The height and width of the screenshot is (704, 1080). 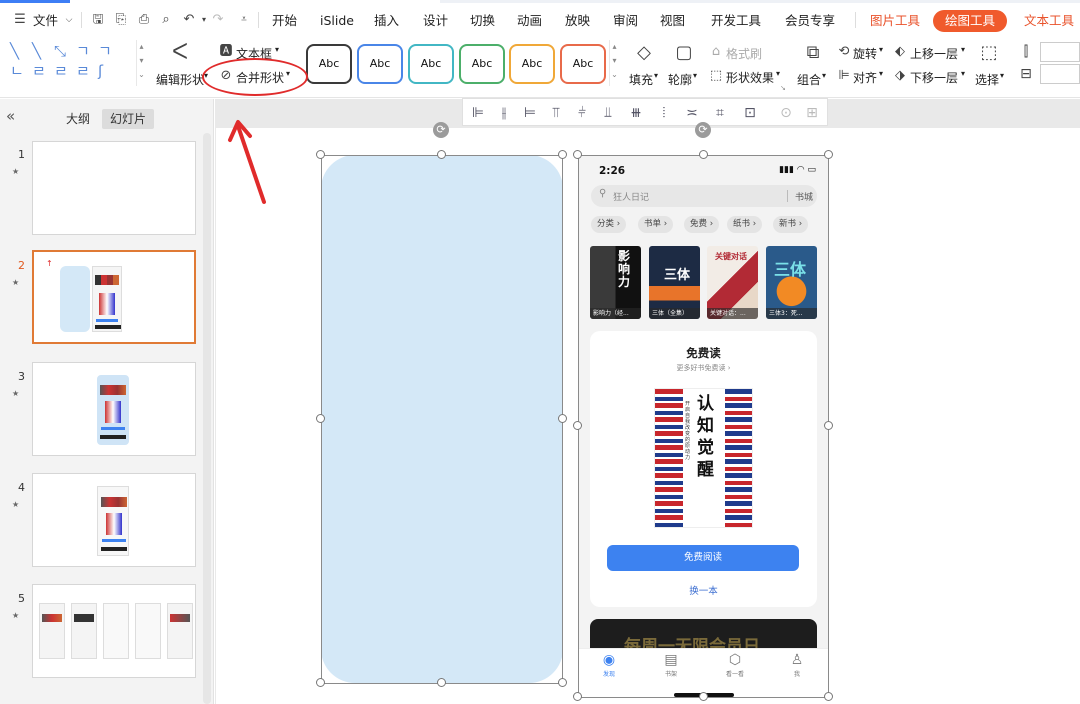 What do you see at coordinates (736, 21) in the screenshot?
I see `tab-developer: 开发工具` at bounding box center [736, 21].